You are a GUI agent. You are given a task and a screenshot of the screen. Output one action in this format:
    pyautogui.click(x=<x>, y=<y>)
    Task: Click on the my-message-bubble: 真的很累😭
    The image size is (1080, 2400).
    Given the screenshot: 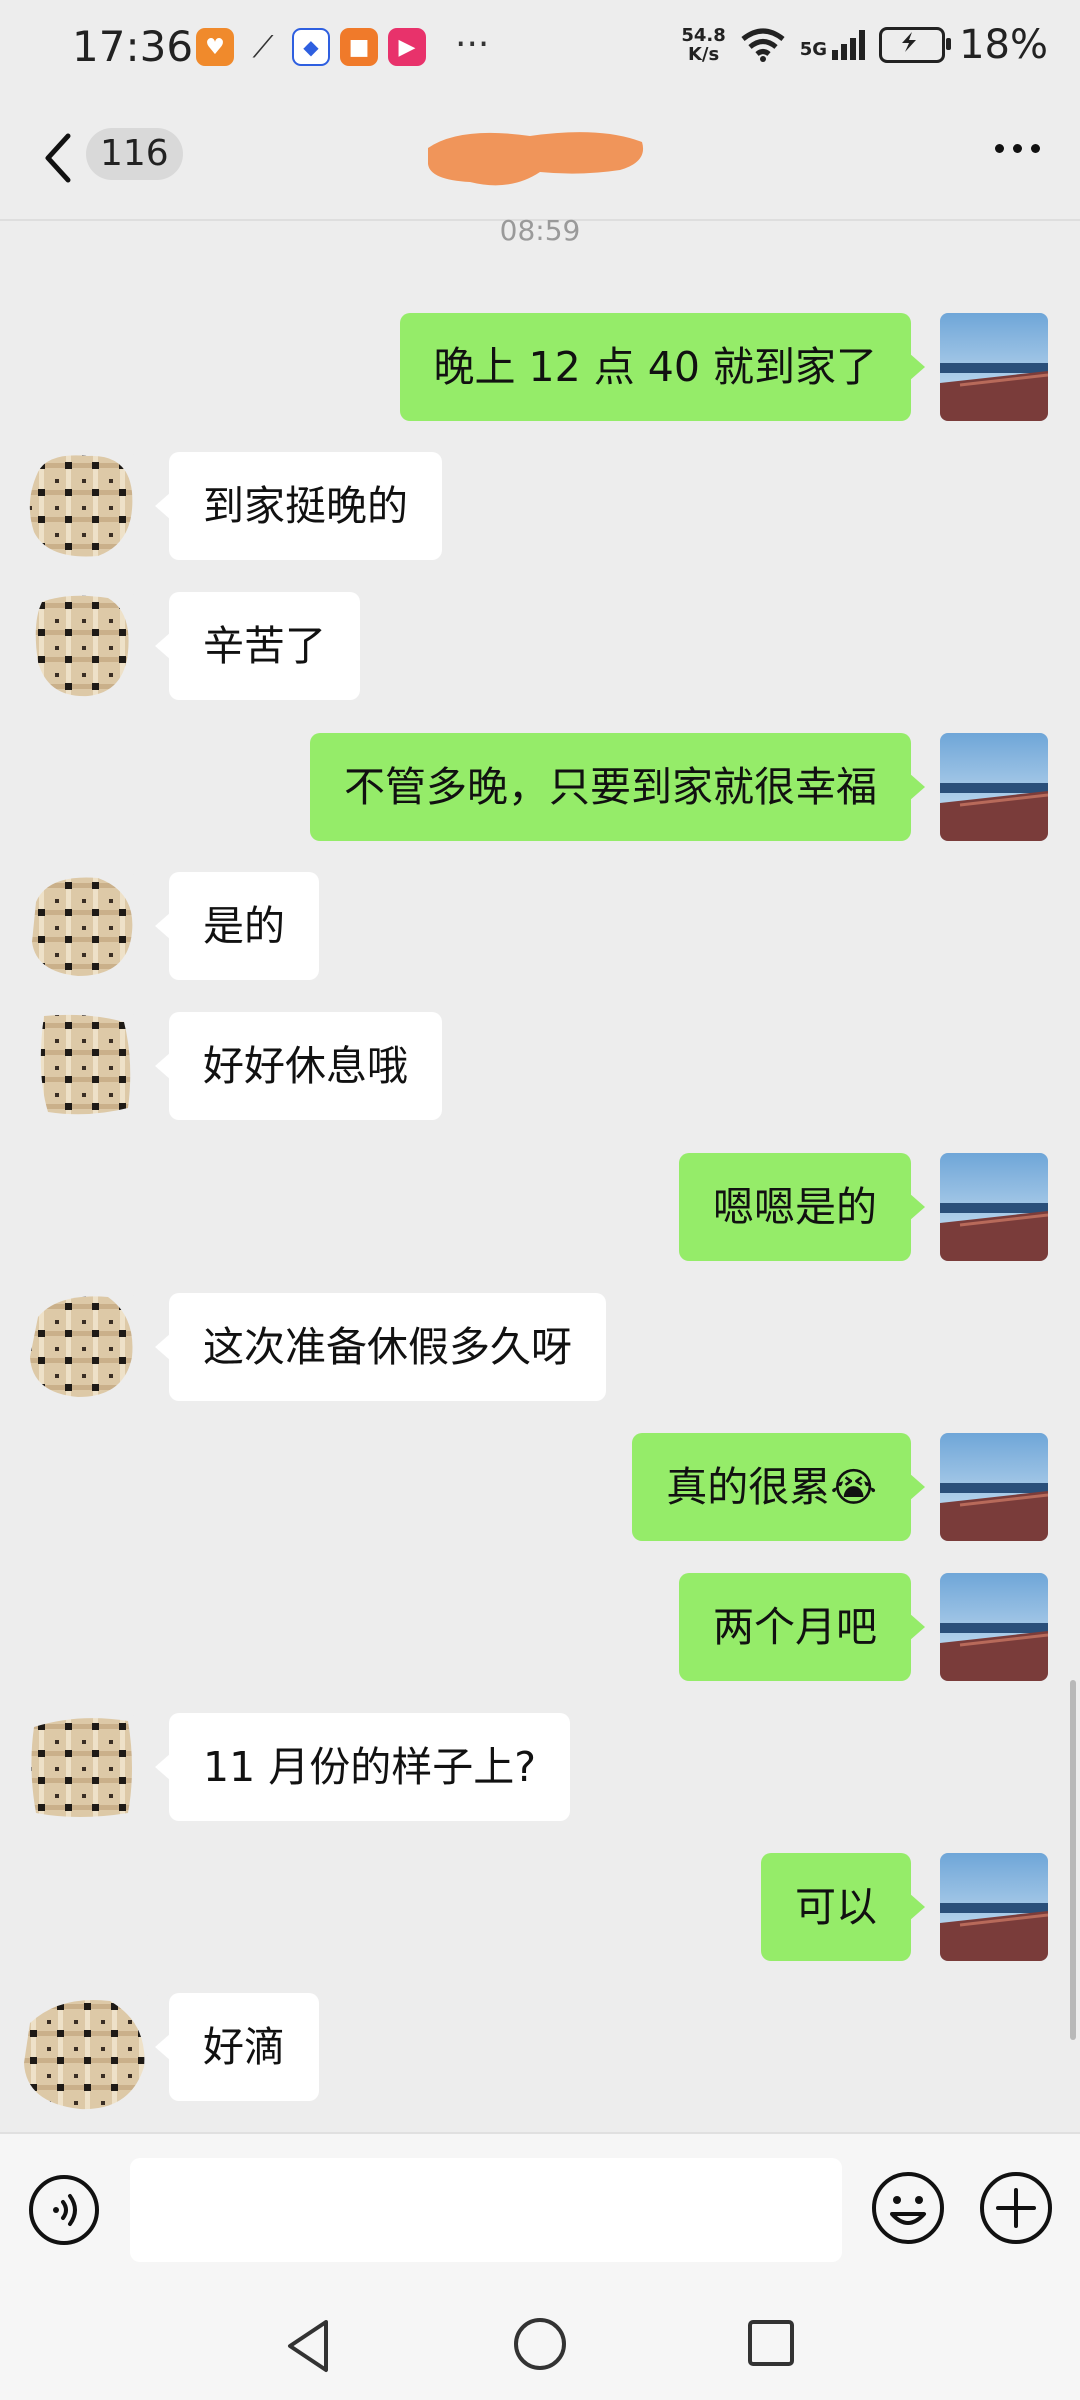 What is the action you would take?
    pyautogui.click(x=778, y=1487)
    